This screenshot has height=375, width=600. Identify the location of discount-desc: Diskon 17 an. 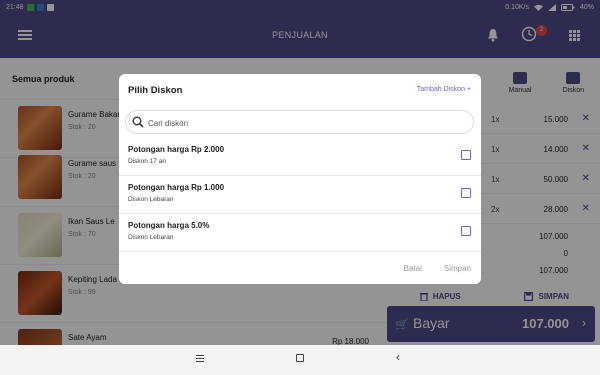
(147, 161).